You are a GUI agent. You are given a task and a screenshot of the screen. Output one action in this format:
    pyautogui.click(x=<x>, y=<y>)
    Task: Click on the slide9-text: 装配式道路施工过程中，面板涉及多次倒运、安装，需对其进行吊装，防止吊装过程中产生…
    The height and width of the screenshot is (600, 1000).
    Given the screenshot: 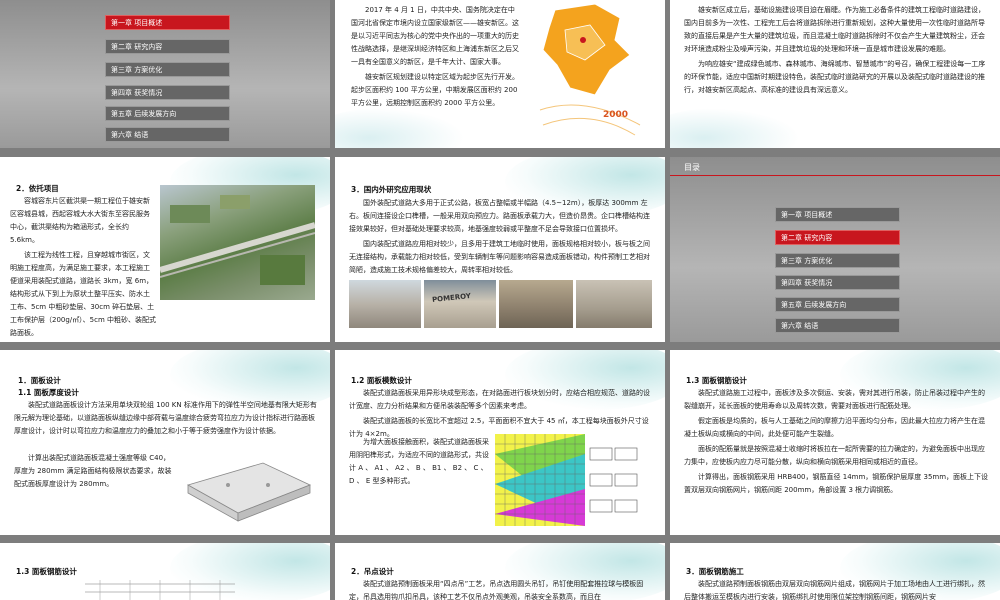 What is the action you would take?
    pyautogui.click(x=837, y=443)
    